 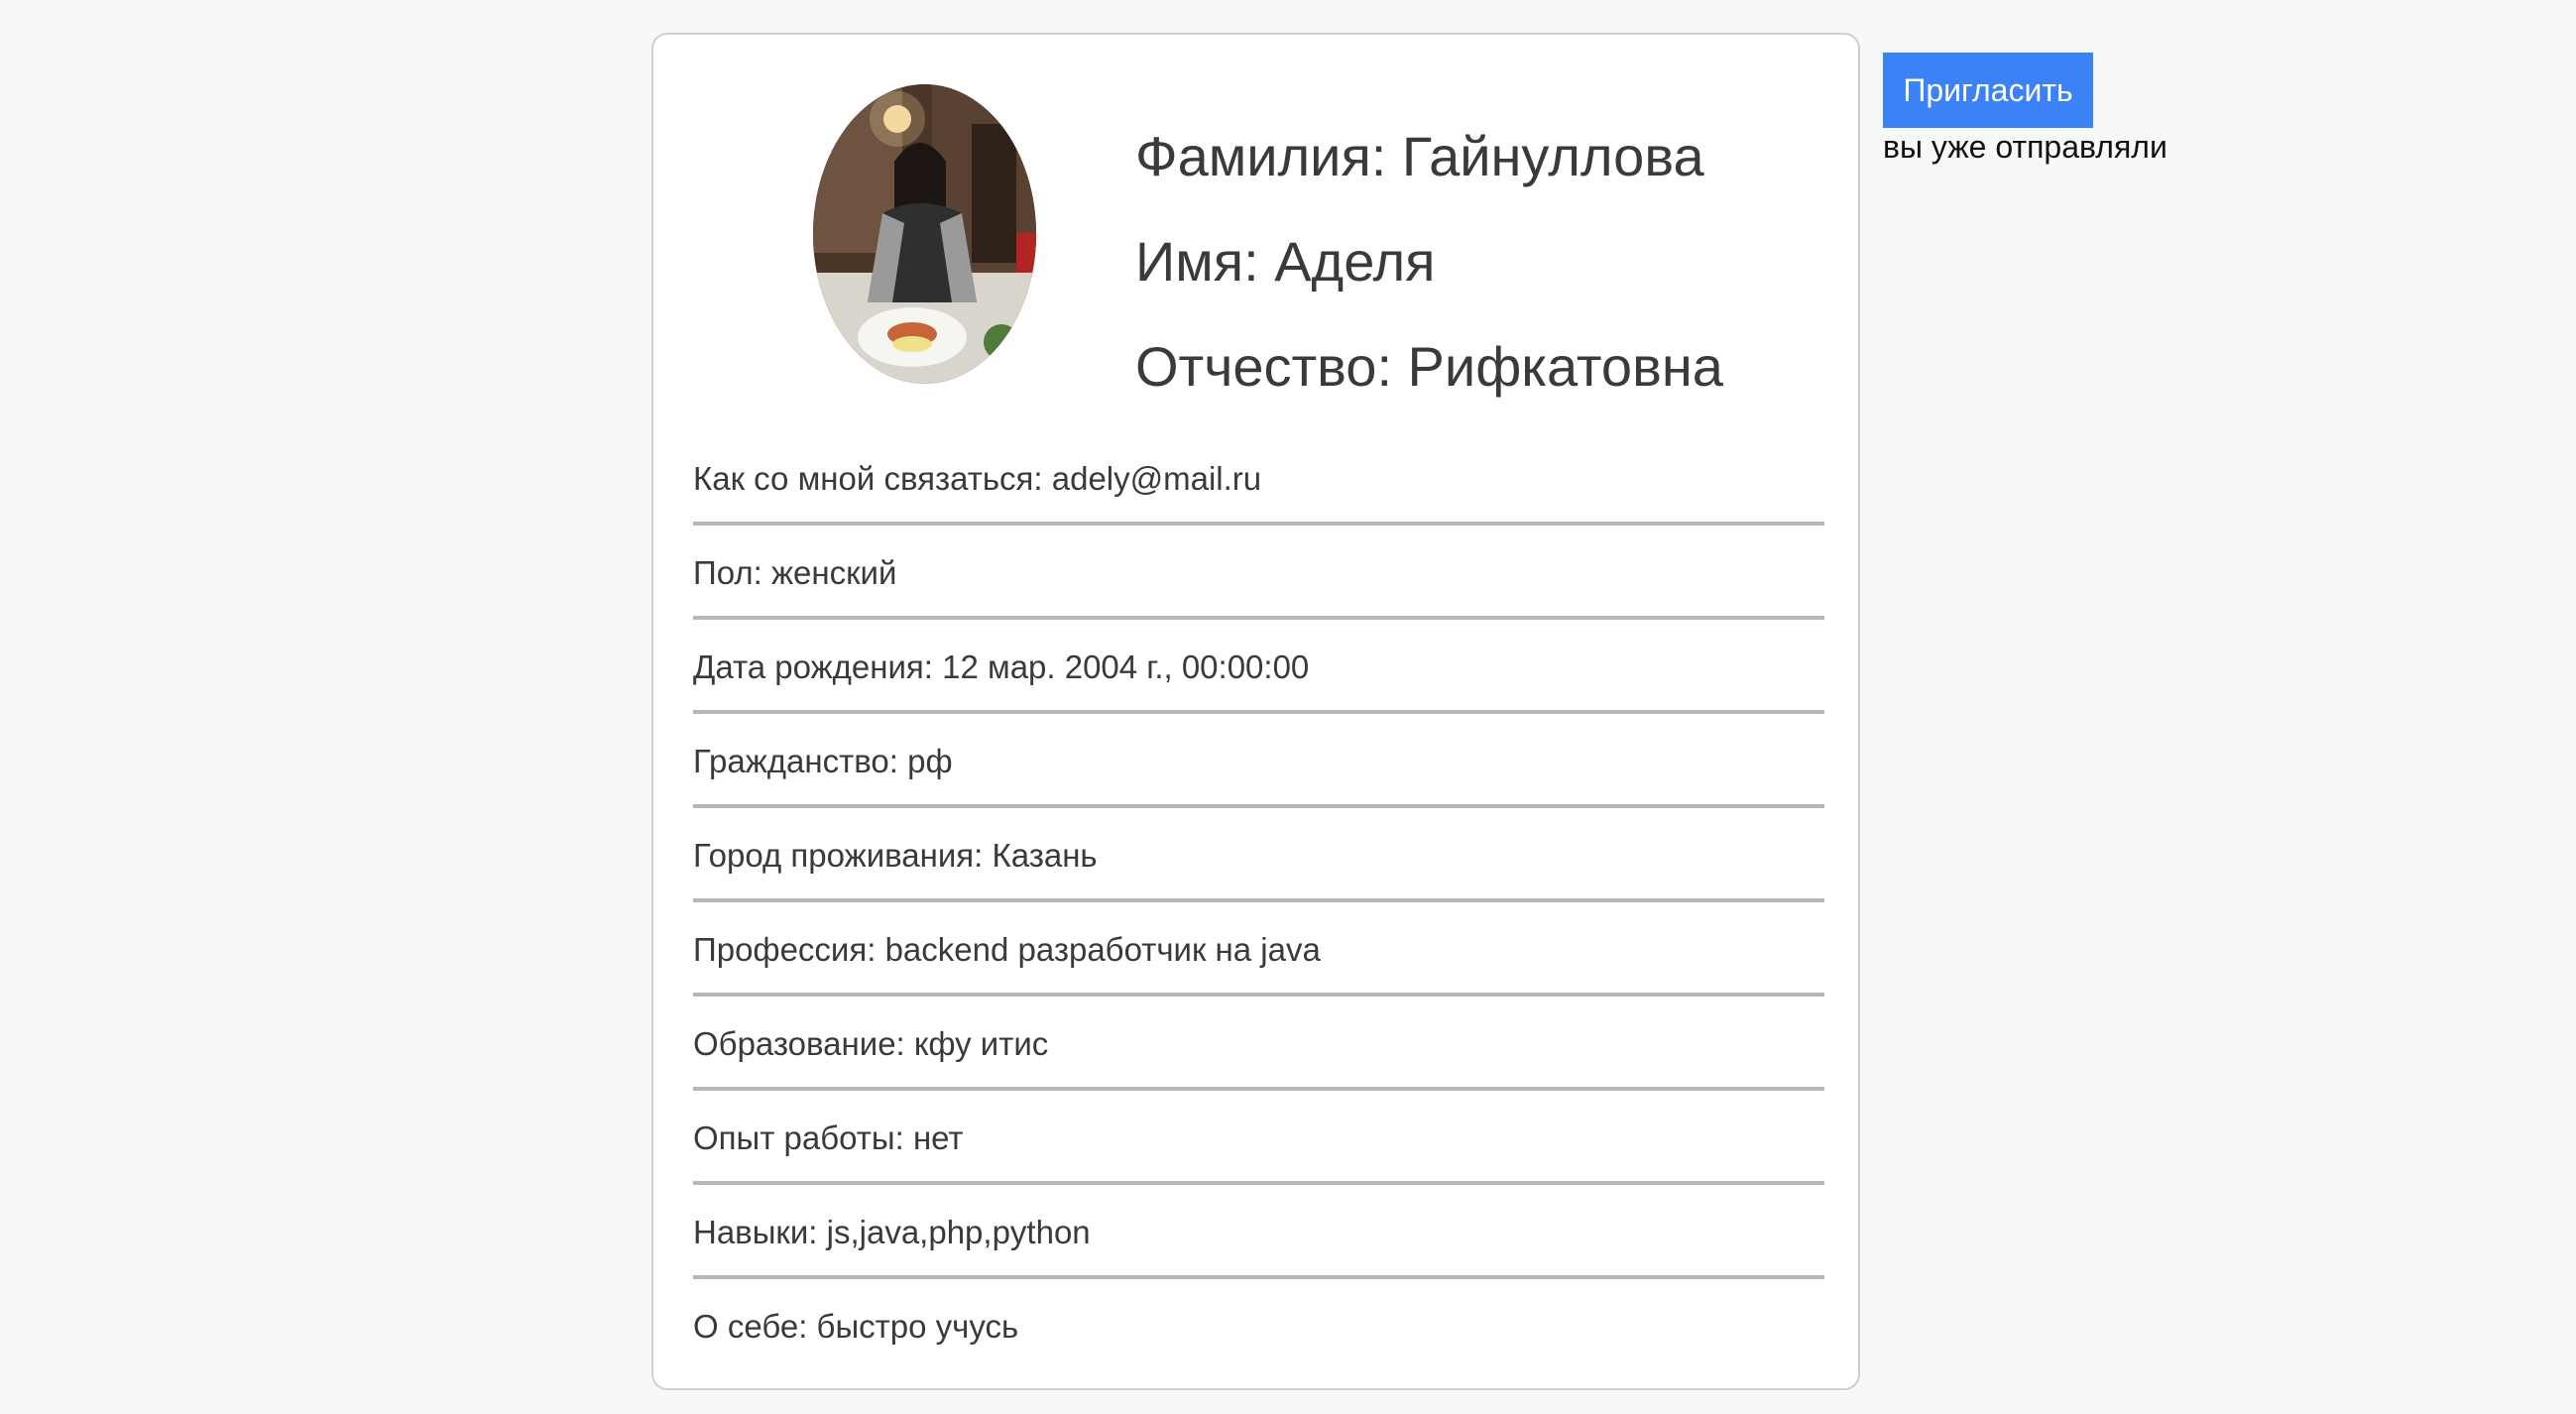 What do you see at coordinates (1258, 1044) in the screenshot?
I see `education-field: Образование: кфу итис` at bounding box center [1258, 1044].